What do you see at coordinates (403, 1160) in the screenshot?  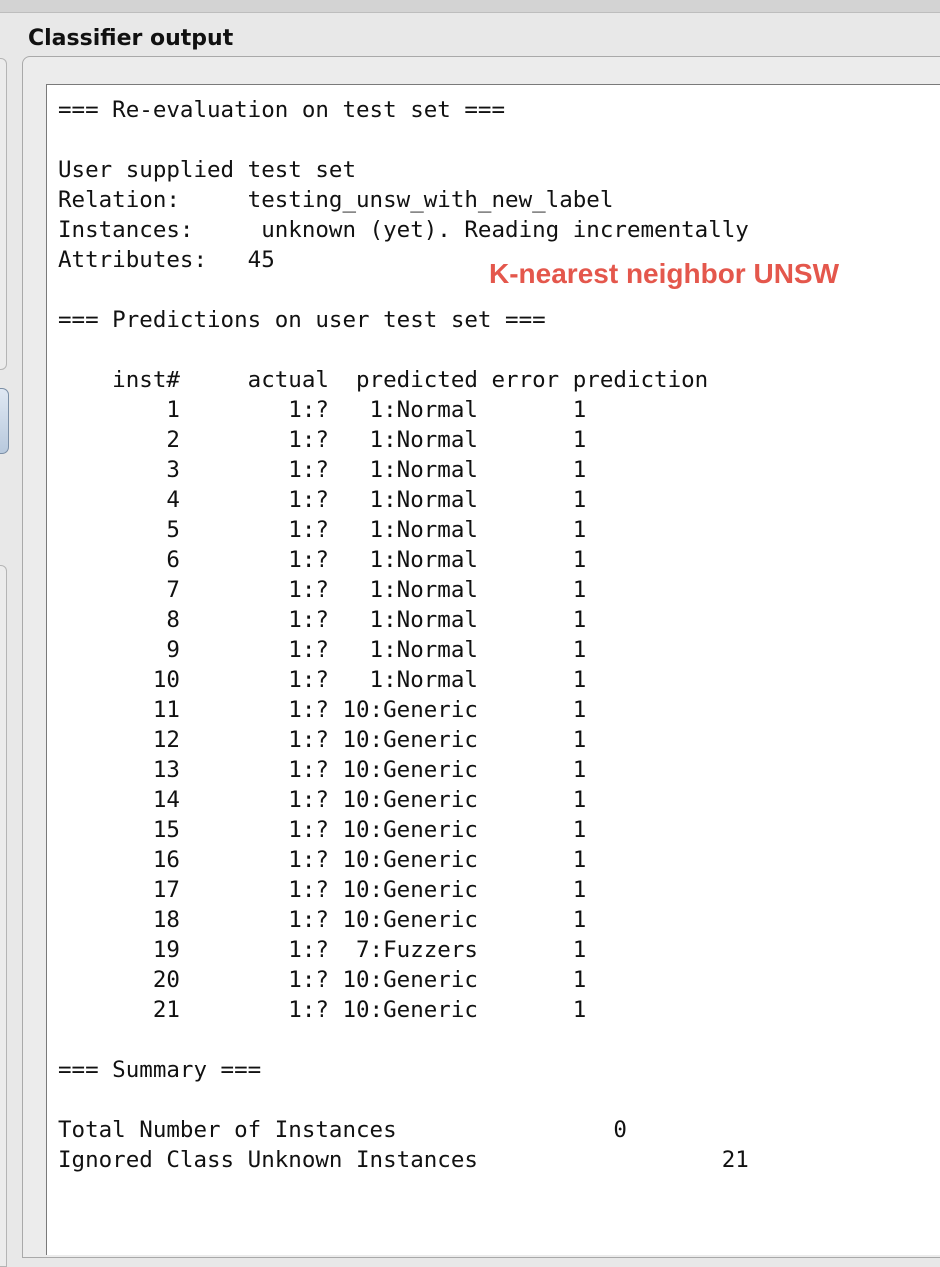 I see `summary-line: Ignored Class Unknown Instances 21` at bounding box center [403, 1160].